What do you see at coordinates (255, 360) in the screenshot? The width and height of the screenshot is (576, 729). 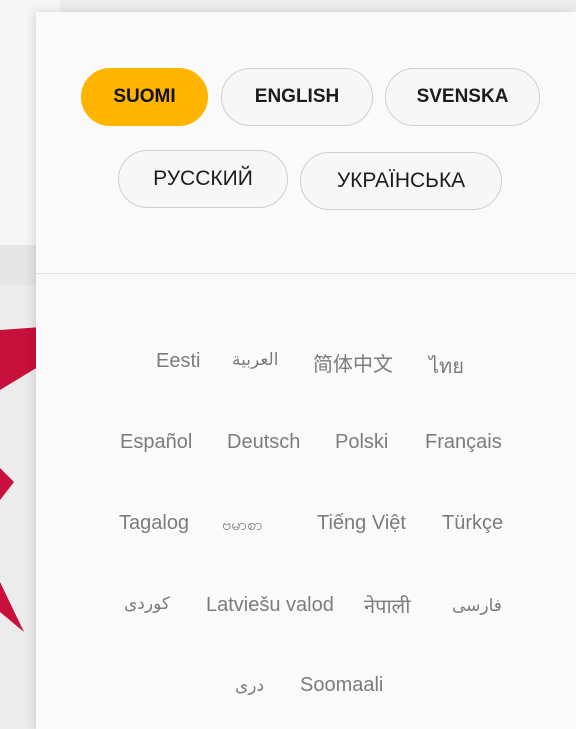 I see `lang-link-arabic: العربية` at bounding box center [255, 360].